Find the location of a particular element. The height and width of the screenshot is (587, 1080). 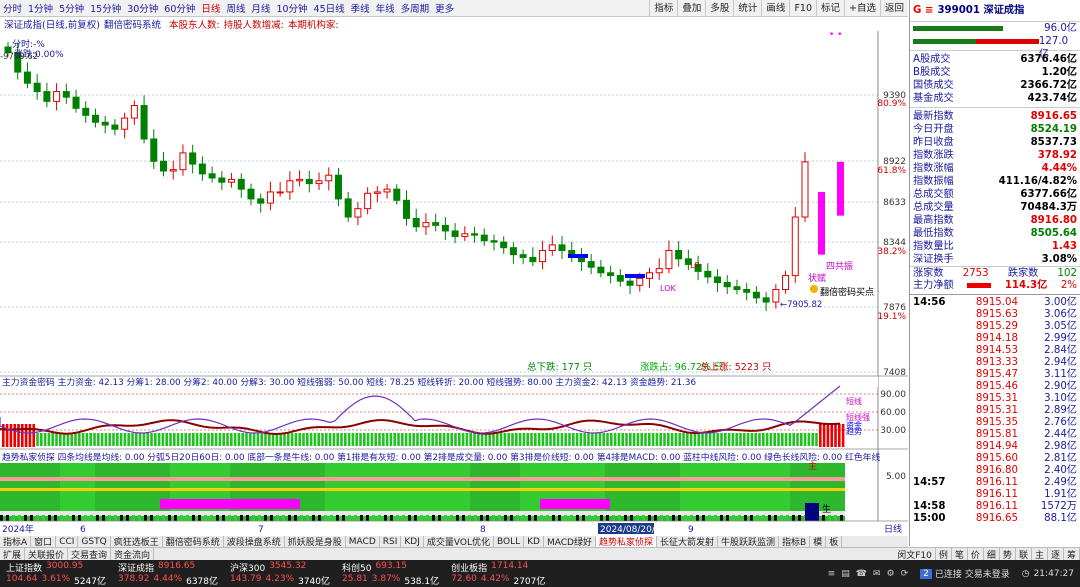

indicator-tab-2: CCI is located at coordinates (67, 541).